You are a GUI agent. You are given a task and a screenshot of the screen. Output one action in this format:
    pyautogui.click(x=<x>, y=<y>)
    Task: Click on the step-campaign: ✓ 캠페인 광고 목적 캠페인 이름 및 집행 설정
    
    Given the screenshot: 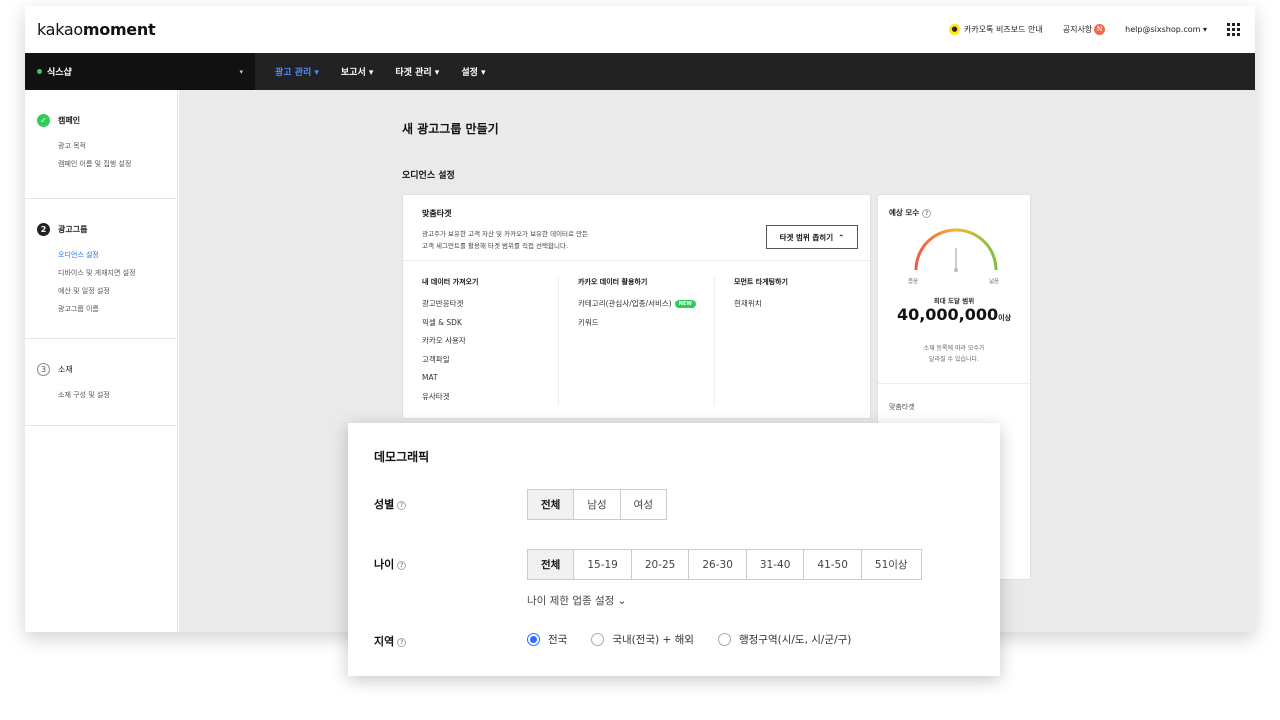 What is the action you would take?
    pyautogui.click(x=101, y=144)
    